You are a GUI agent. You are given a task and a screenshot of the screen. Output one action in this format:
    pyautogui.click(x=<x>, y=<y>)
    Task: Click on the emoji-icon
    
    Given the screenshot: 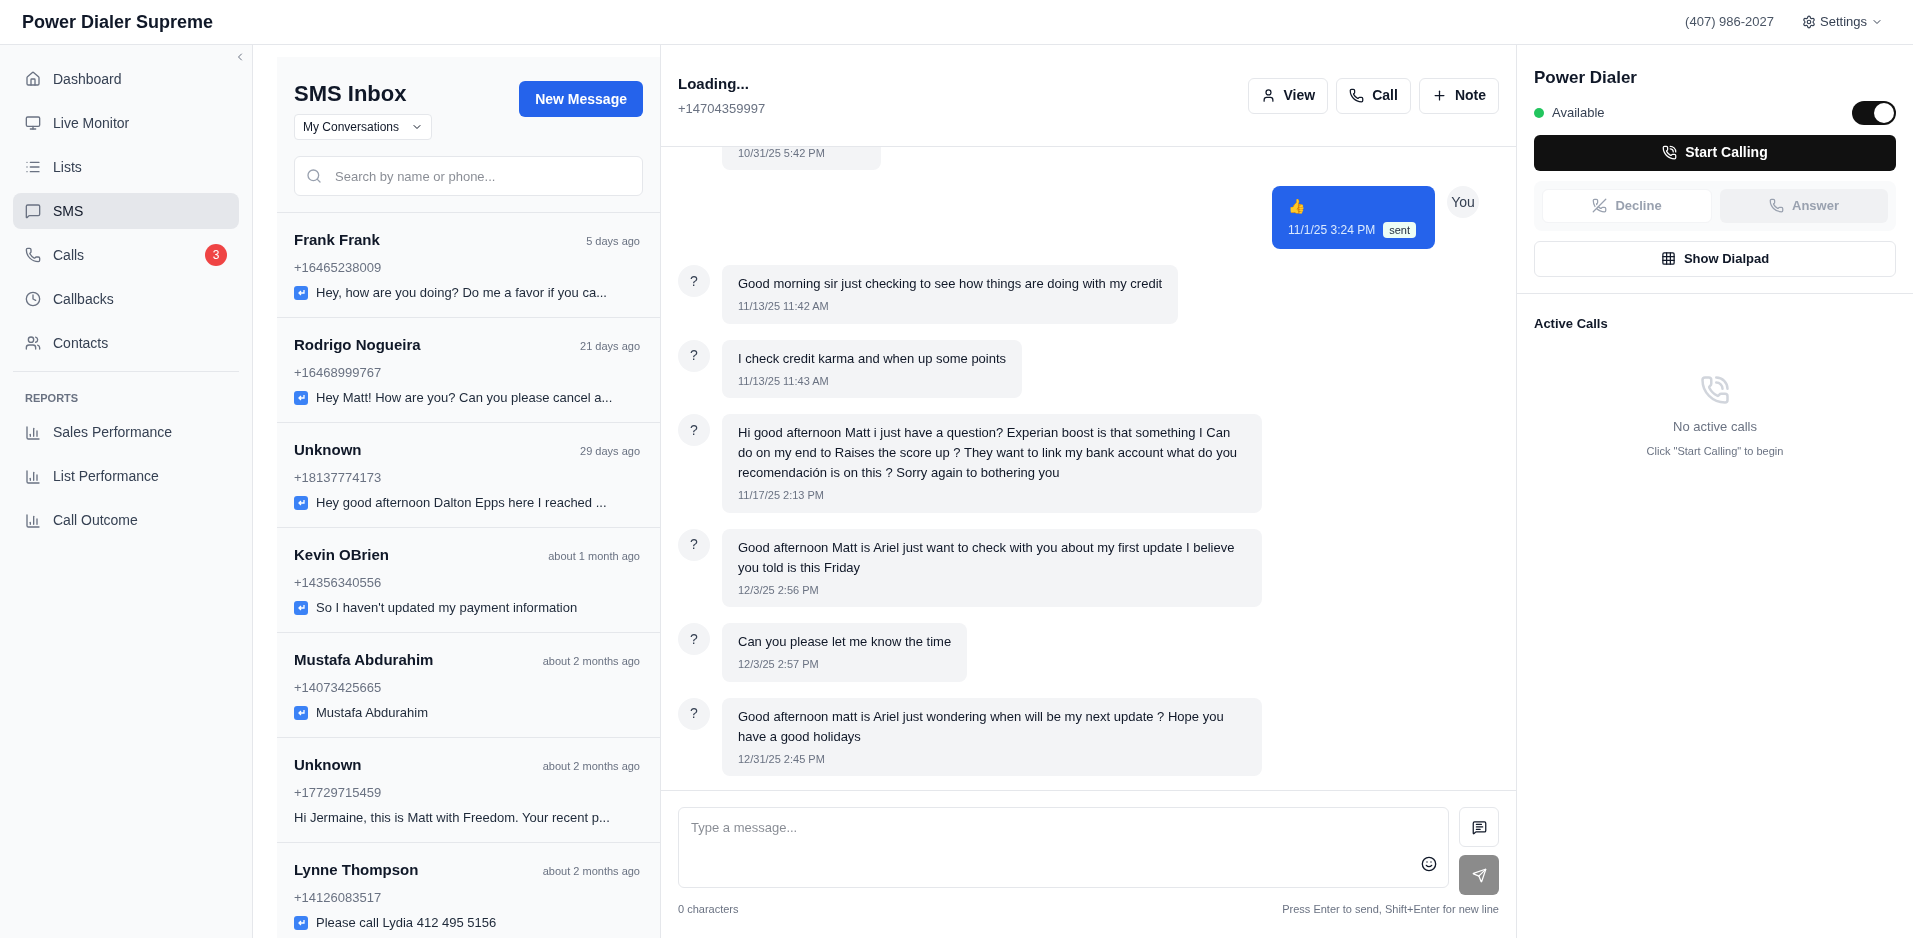 What is the action you would take?
    pyautogui.click(x=1429, y=864)
    